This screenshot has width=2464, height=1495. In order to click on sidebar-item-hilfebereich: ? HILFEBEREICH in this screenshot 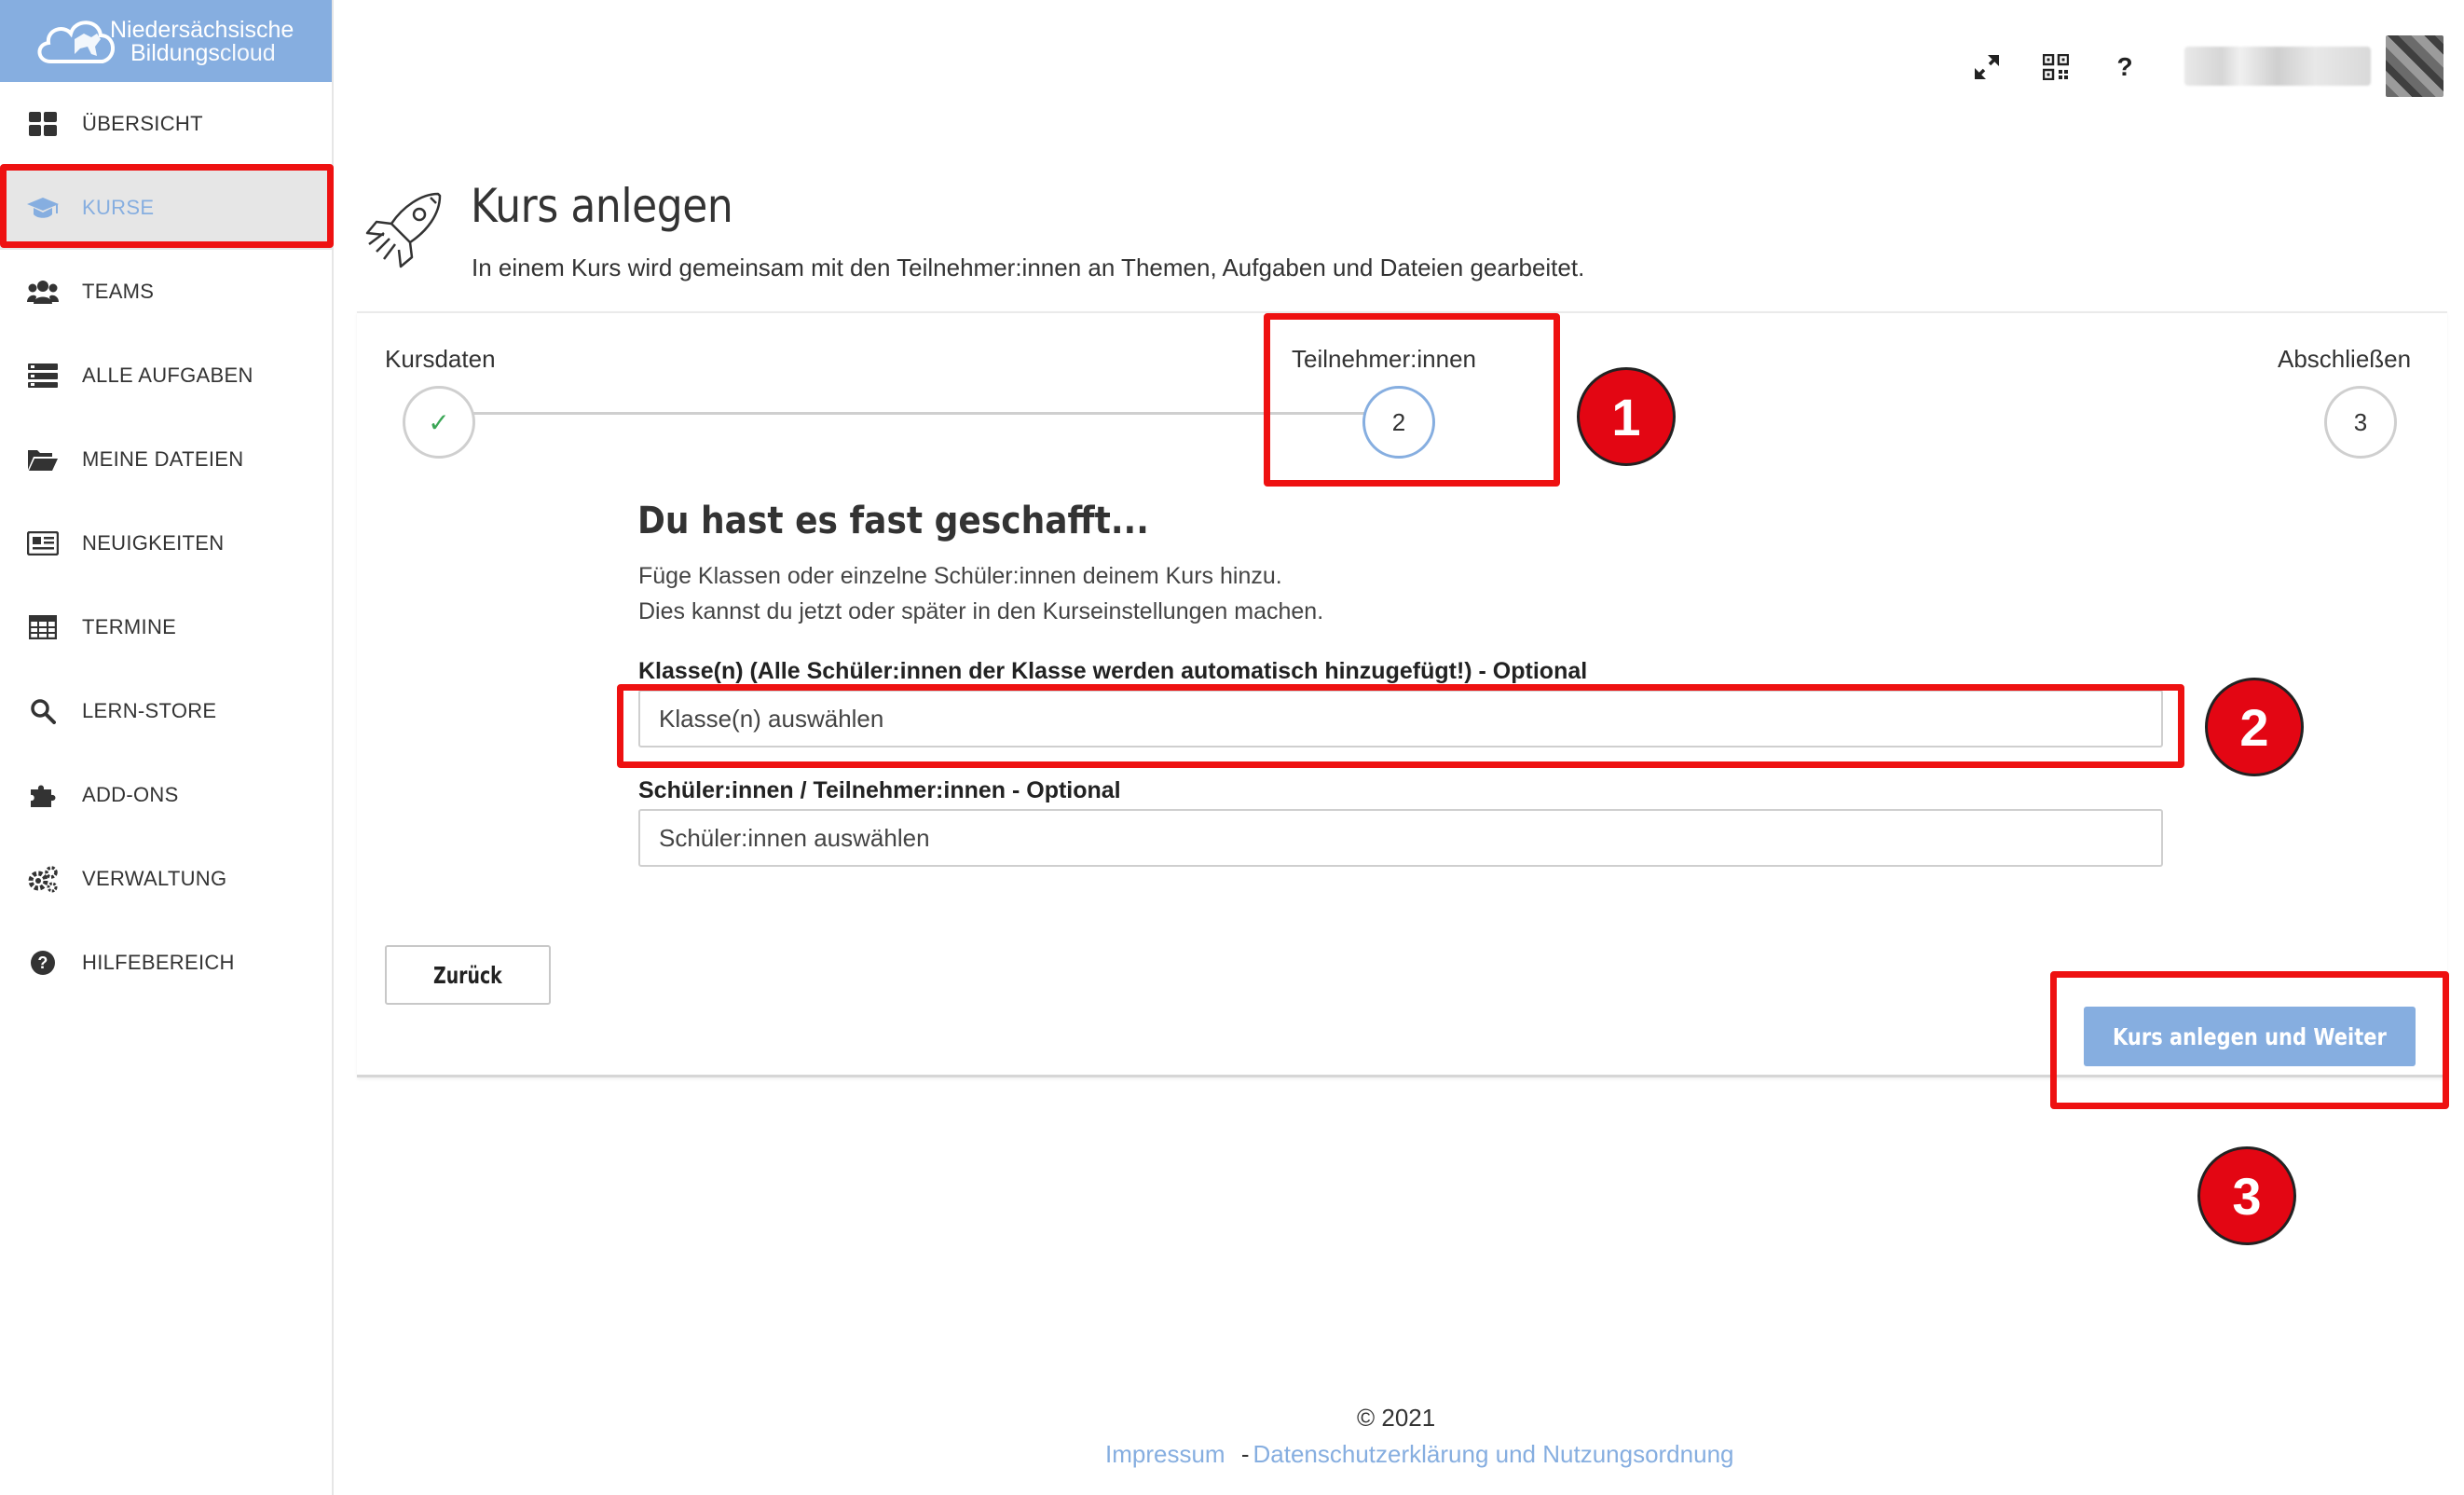, I will do `click(166, 963)`.